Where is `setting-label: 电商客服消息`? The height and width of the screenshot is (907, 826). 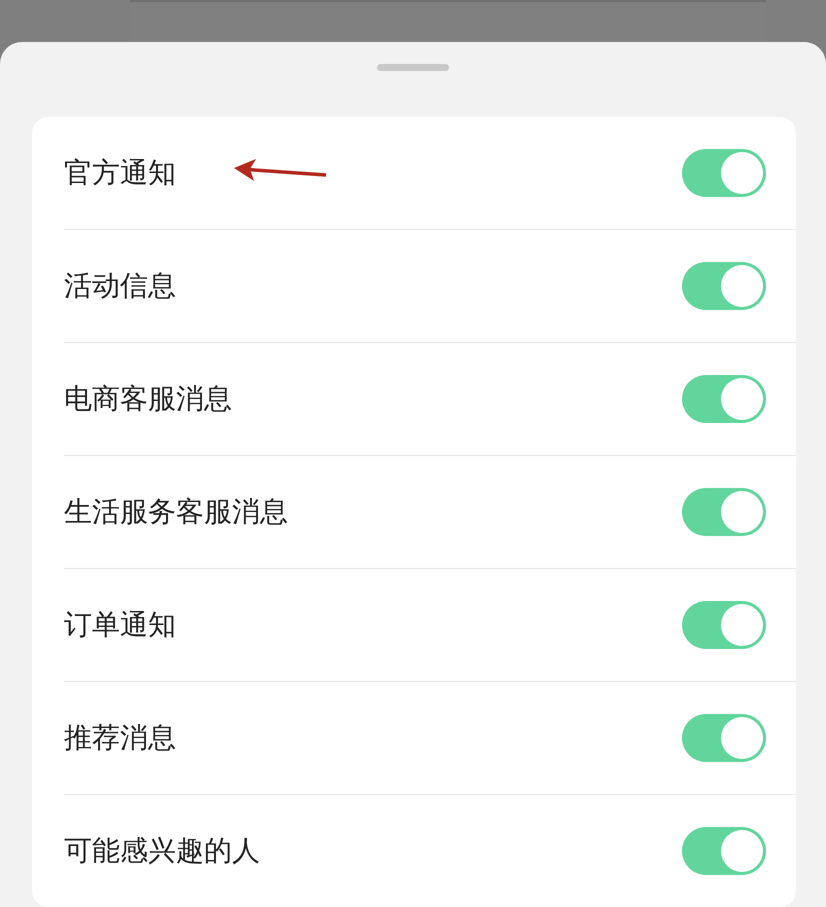
setting-label: 电商客服消息 is located at coordinates (148, 399).